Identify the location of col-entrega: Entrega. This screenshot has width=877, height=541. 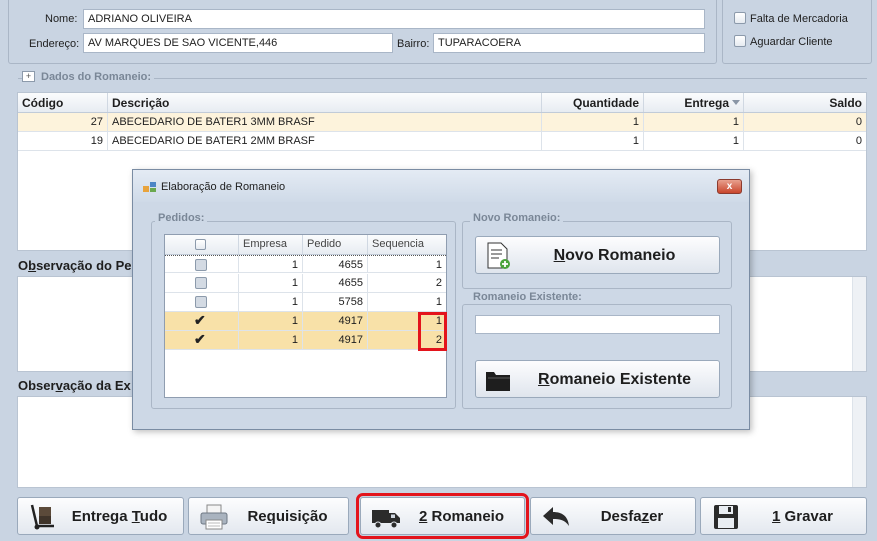
(694, 102).